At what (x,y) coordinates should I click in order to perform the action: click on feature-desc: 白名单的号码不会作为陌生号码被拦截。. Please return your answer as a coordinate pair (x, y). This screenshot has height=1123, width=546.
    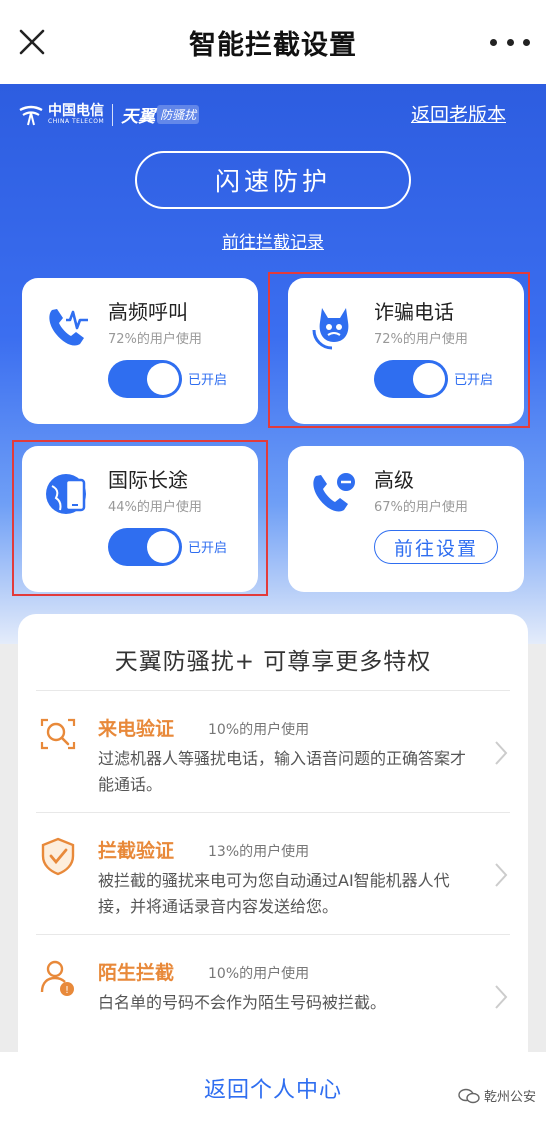
    Looking at the image, I should click on (242, 1002).